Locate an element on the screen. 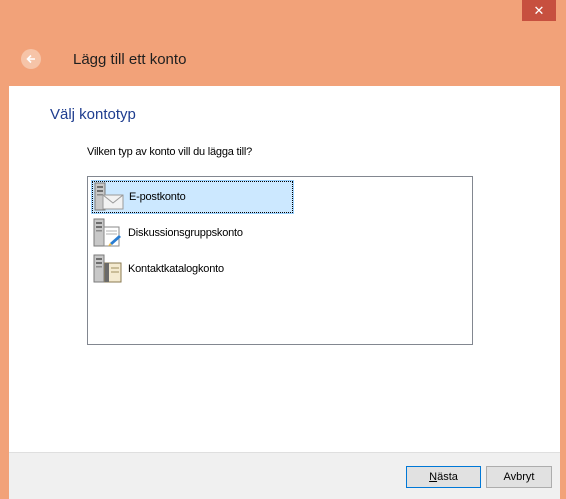  back-arrow-icon is located at coordinates (30, 59).